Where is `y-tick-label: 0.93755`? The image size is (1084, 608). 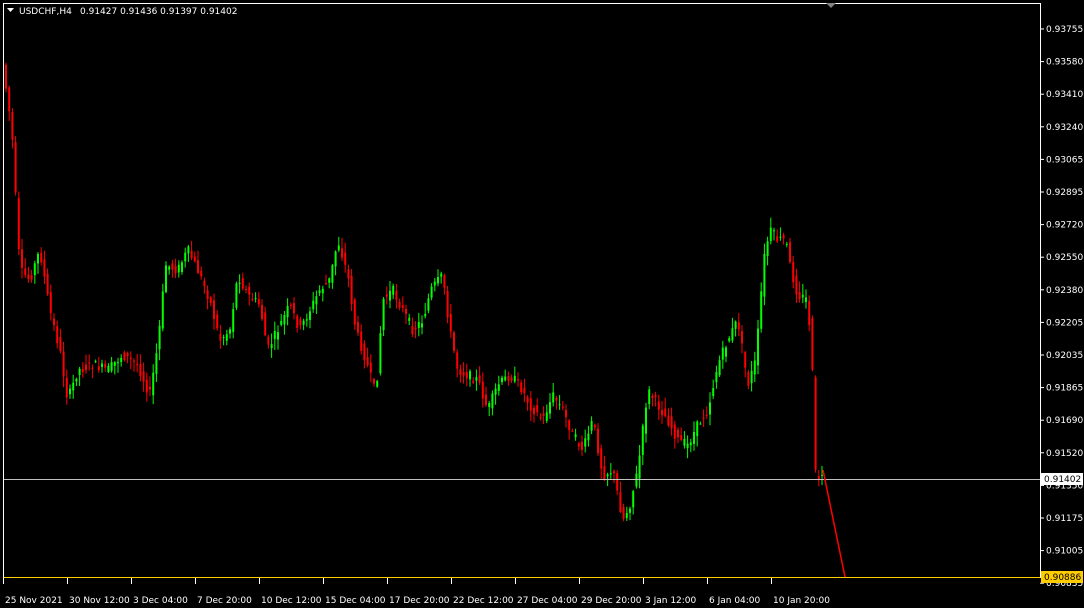 y-tick-label: 0.93755 is located at coordinates (1064, 30).